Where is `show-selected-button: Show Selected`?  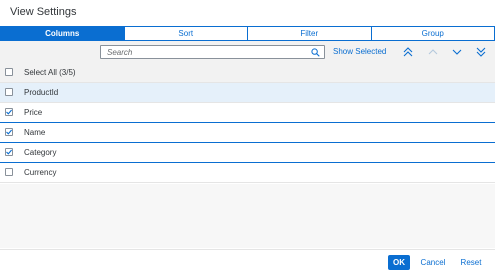
show-selected-button: Show Selected is located at coordinates (359, 51).